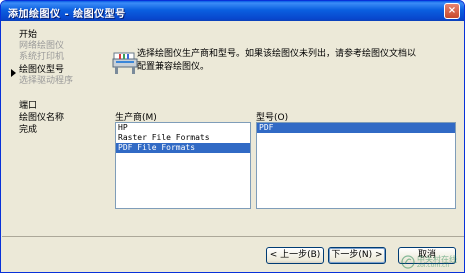  I want to click on intro-line-2: 配置兼容绘图仪。, so click(173, 67).